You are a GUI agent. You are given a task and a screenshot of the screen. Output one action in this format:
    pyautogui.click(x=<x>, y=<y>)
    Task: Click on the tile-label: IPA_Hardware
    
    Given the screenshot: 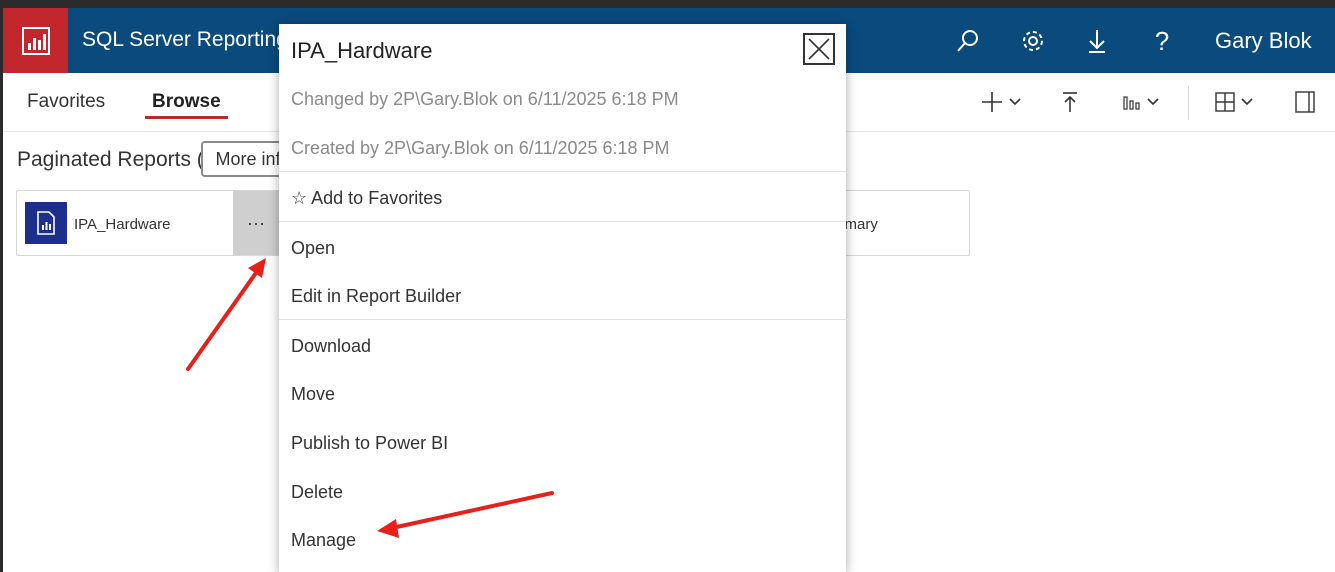 What is the action you would take?
    pyautogui.click(x=122, y=224)
    